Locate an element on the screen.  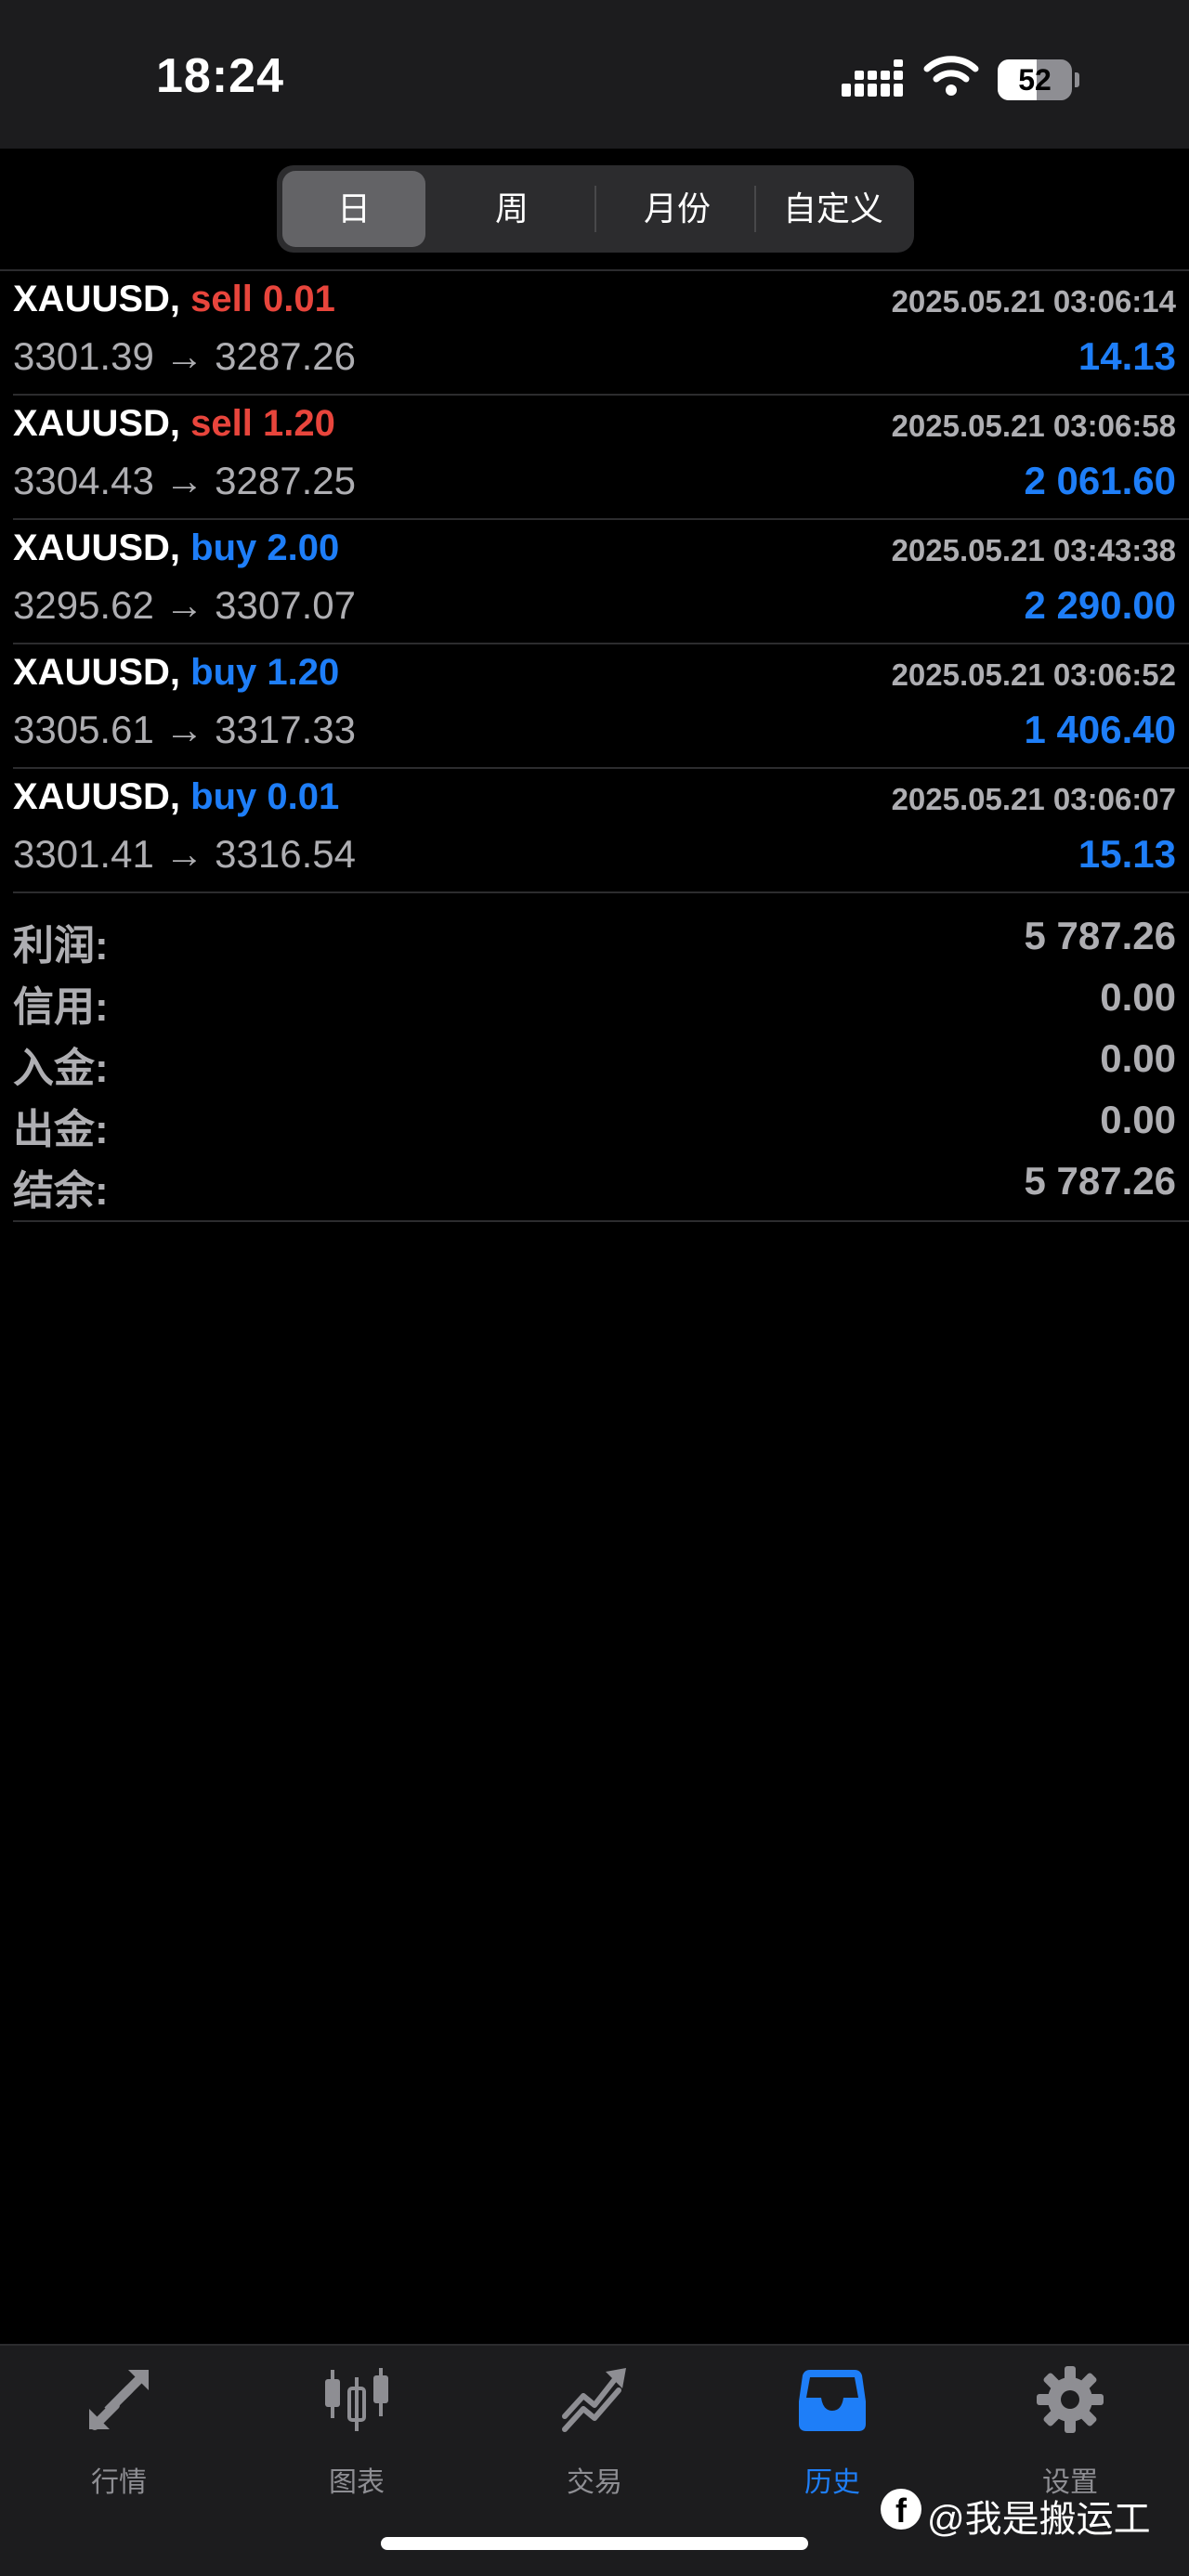
watermark: f @我是搬运工 is located at coordinates (1034, 2512).